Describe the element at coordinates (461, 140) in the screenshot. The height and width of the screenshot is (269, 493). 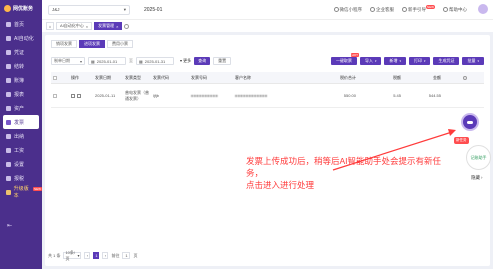
I see `new-task-badge: 新任务` at that location.